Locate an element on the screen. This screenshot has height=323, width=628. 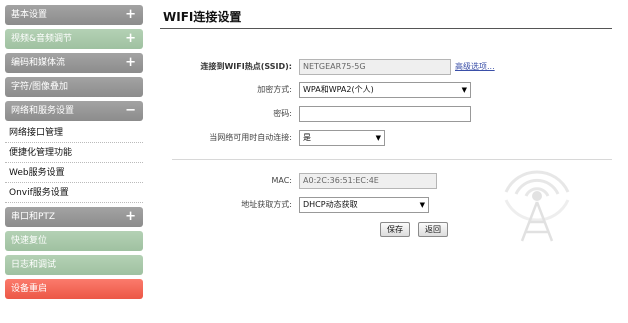
ssid-field: NETGEAR75-5G is located at coordinates (375, 67).